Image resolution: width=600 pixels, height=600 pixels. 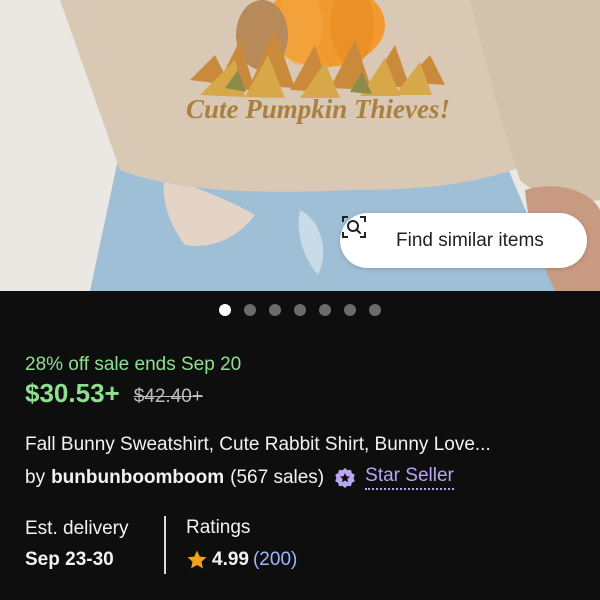 I want to click on by-label: by, so click(x=35, y=477).